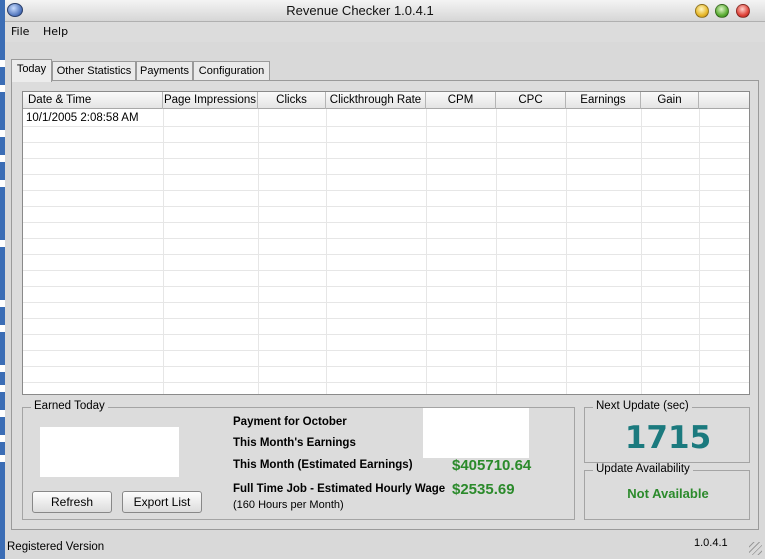 The width and height of the screenshot is (765, 559). Describe the element at coordinates (339, 489) in the screenshot. I see `hourly-wage-label: Full Time Job - Estimated Hourly Wage` at that location.